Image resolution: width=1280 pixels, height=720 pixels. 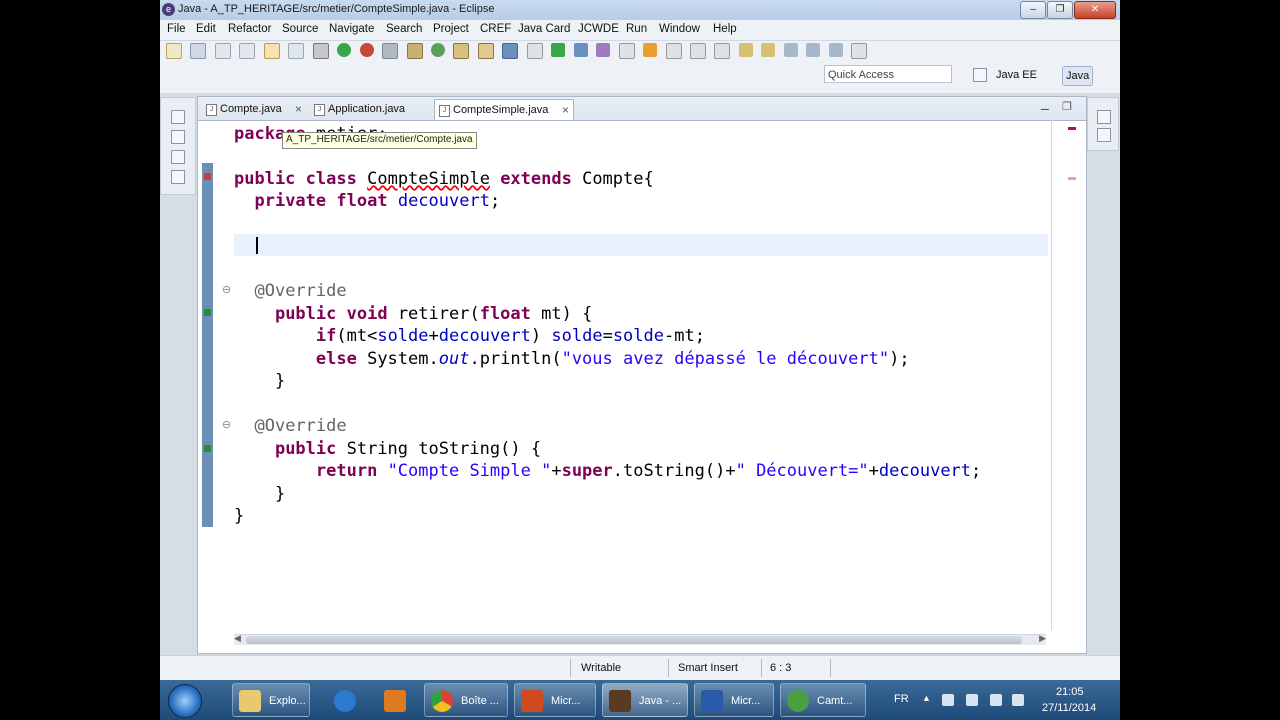 What do you see at coordinates (1060, 10) in the screenshot?
I see `restore-button: ❐` at bounding box center [1060, 10].